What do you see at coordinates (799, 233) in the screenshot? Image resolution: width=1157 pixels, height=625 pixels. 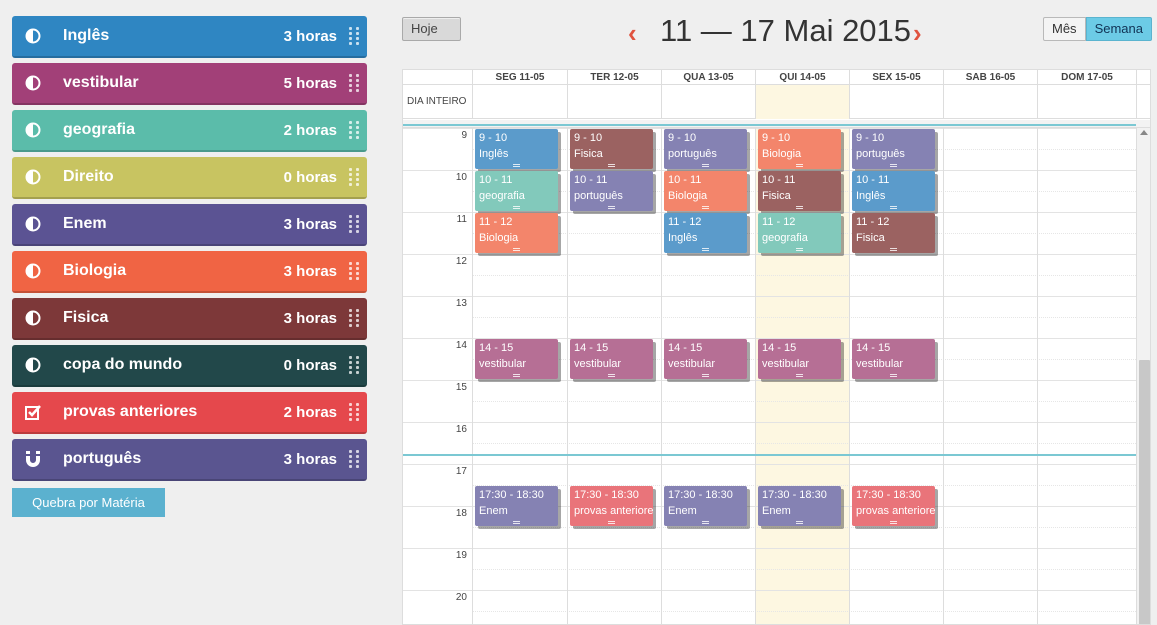 I see `calendar-event: 11 - 12 geografia` at bounding box center [799, 233].